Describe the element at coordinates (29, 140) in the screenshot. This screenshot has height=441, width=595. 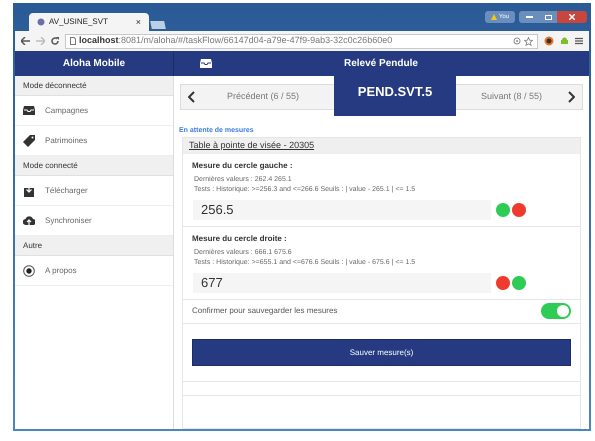
I see `tag-icon` at that location.